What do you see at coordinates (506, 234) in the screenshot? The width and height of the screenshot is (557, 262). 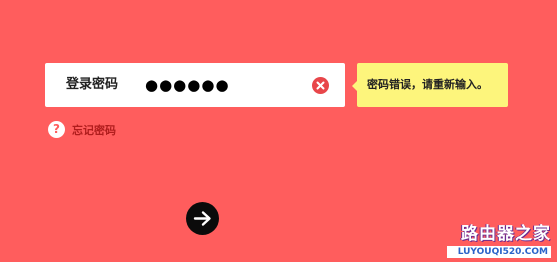 I see `watermark-title: 路由器之家` at bounding box center [506, 234].